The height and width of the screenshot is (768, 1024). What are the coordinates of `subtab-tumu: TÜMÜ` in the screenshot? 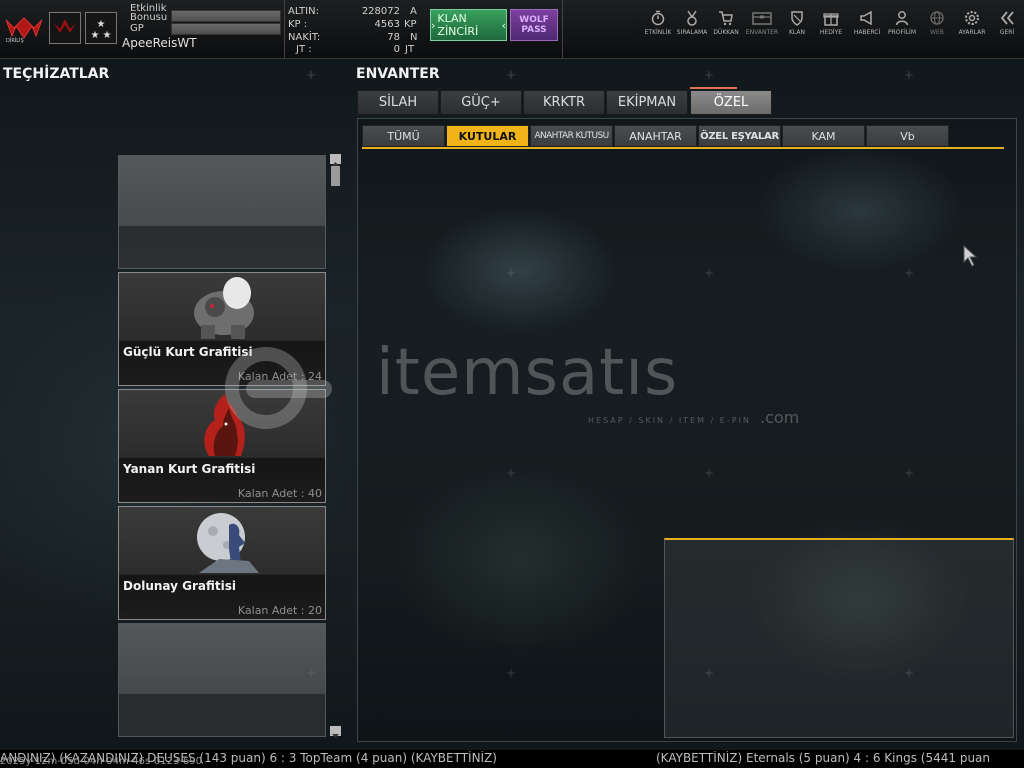 It's located at (403, 136).